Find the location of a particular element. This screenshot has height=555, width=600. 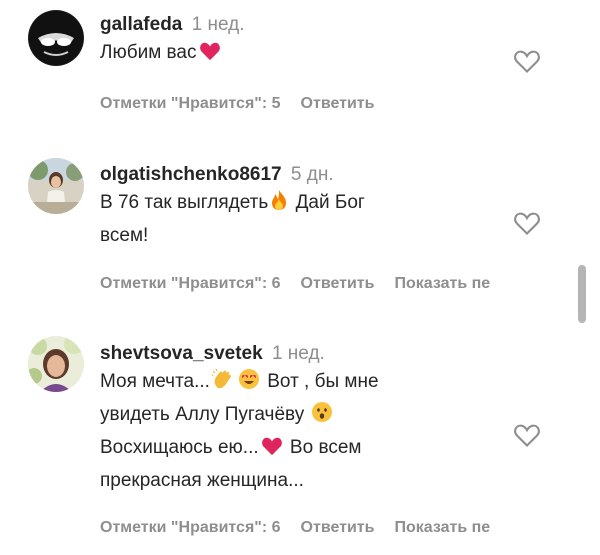

heart-eyes-emoji is located at coordinates (249, 384).